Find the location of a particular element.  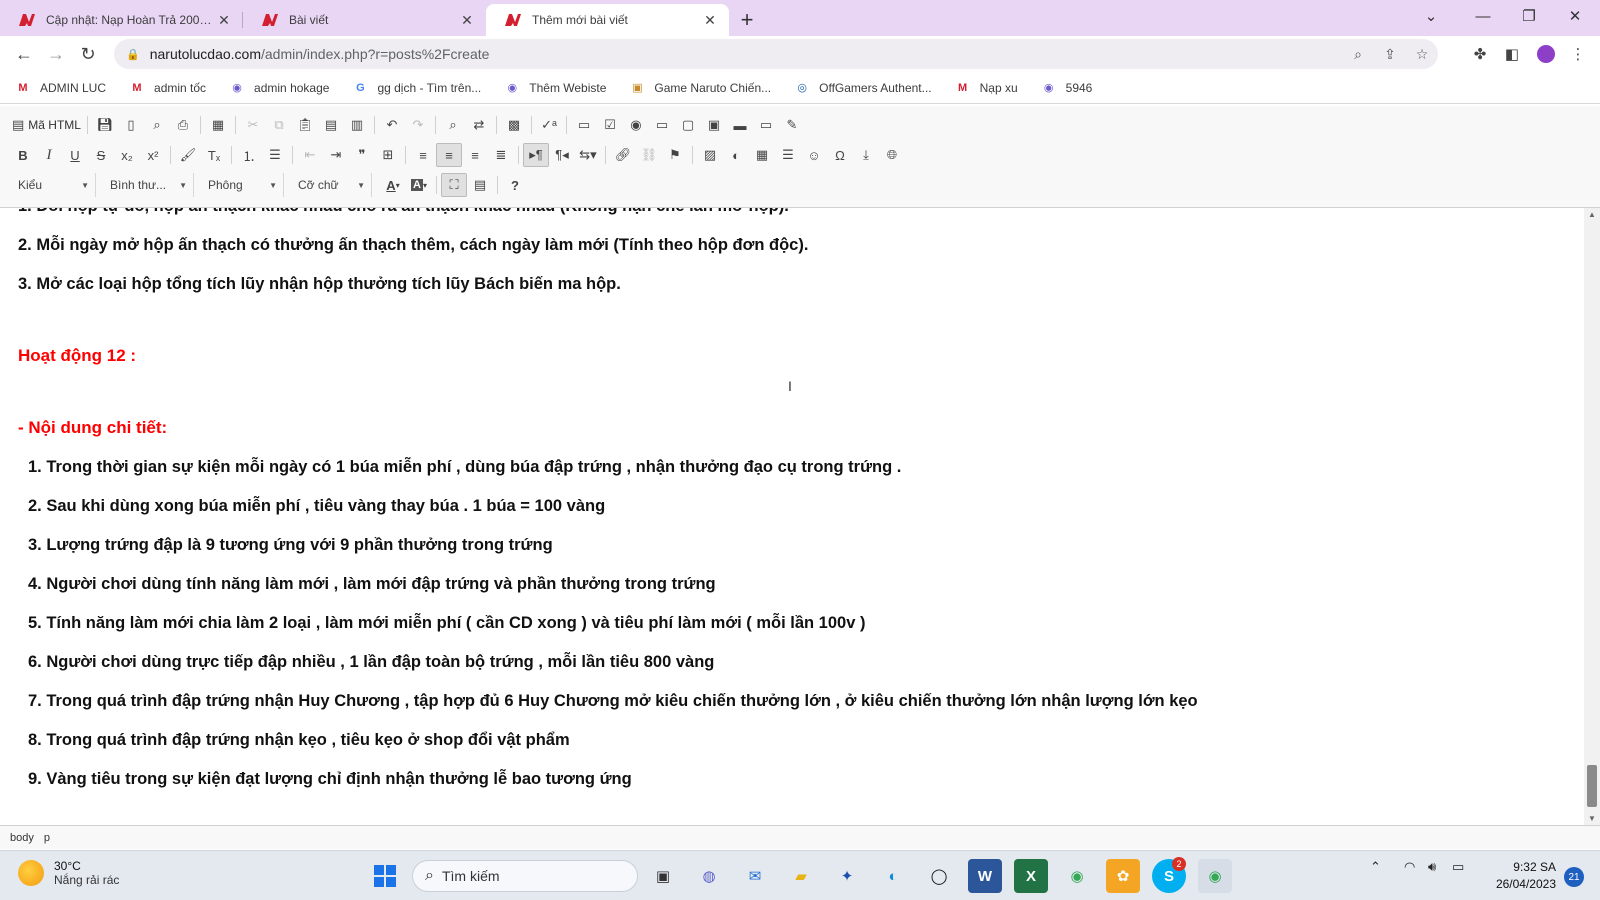

forward-icon: → is located at coordinates (56, 54).